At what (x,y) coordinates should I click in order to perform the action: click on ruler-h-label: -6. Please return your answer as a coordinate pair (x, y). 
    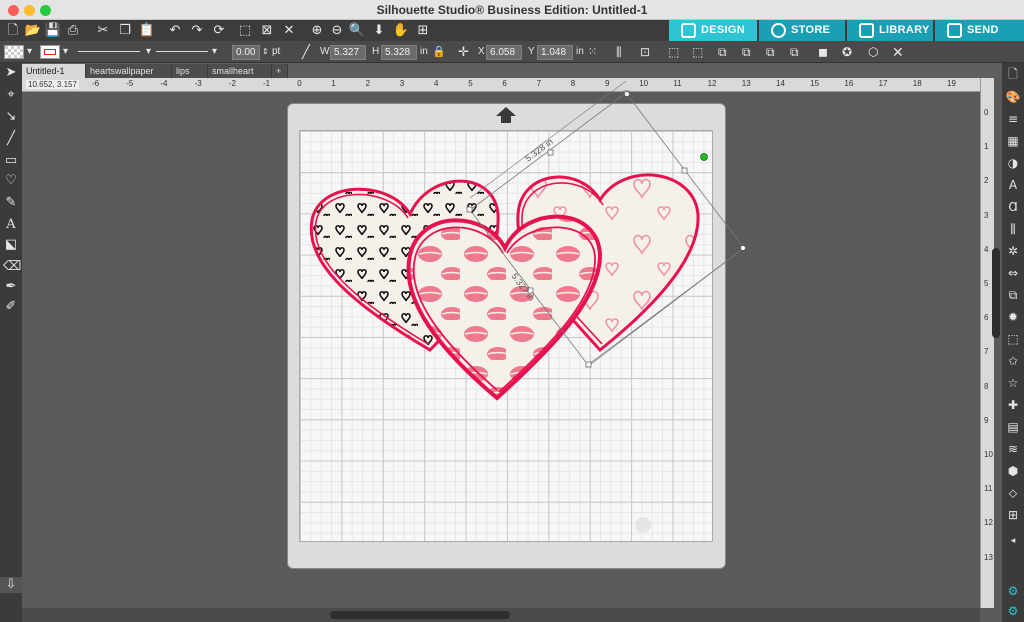
    Looking at the image, I should click on (96, 83).